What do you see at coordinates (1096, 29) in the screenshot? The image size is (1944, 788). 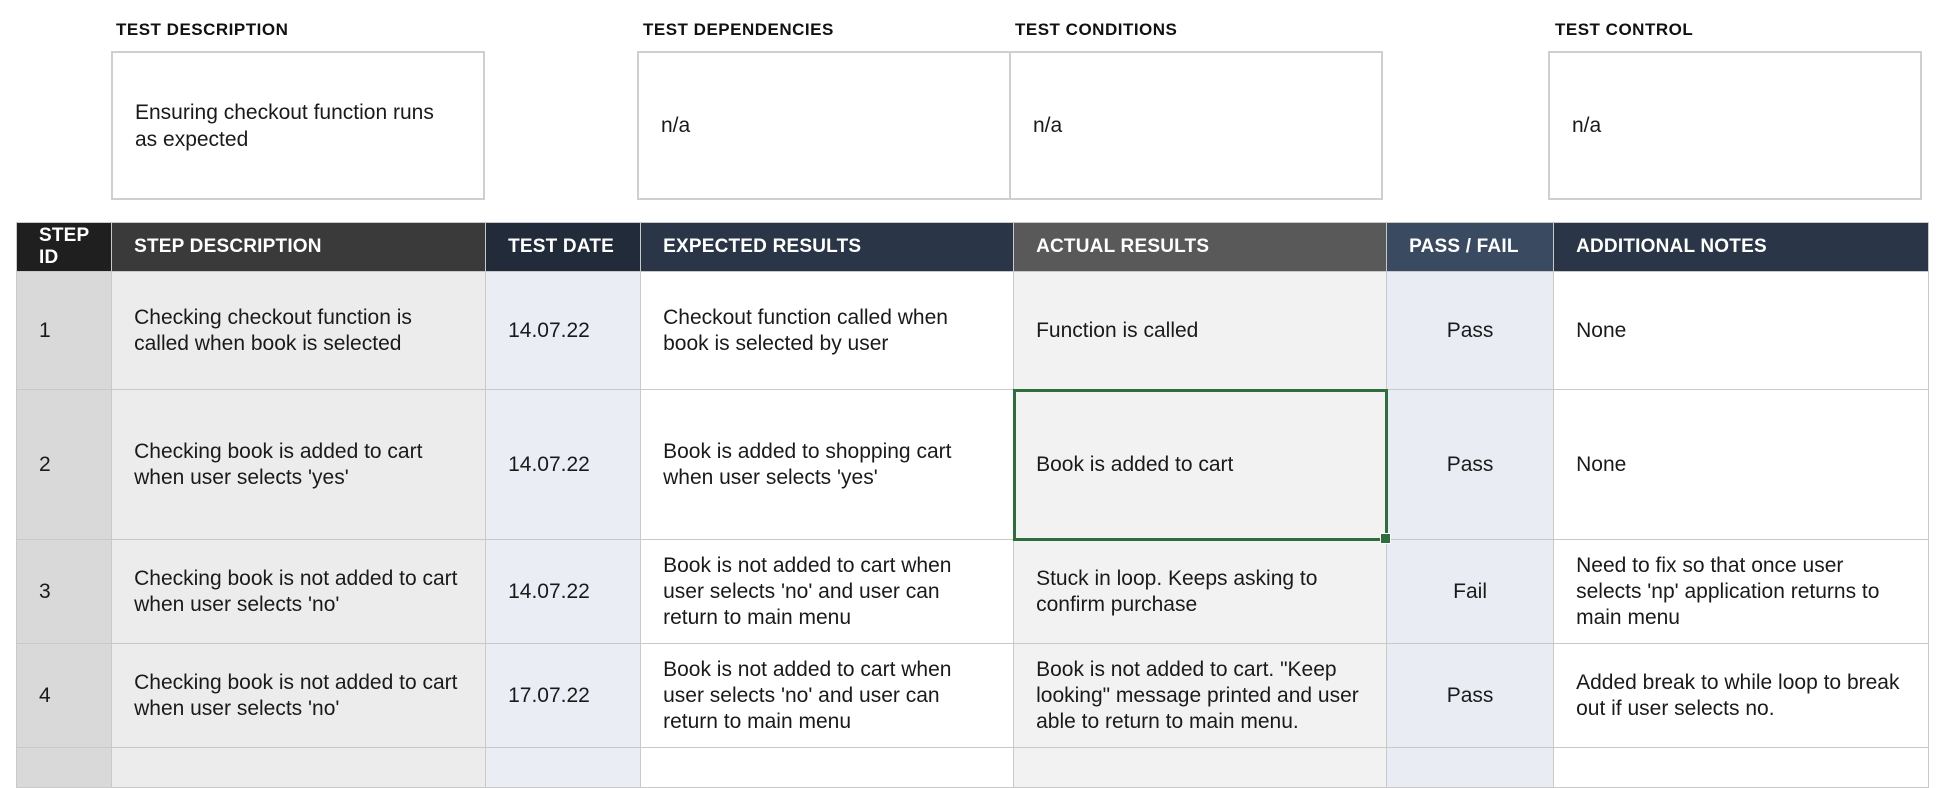 I see `test-conditions-label: TEST CONDITIONS` at bounding box center [1096, 29].